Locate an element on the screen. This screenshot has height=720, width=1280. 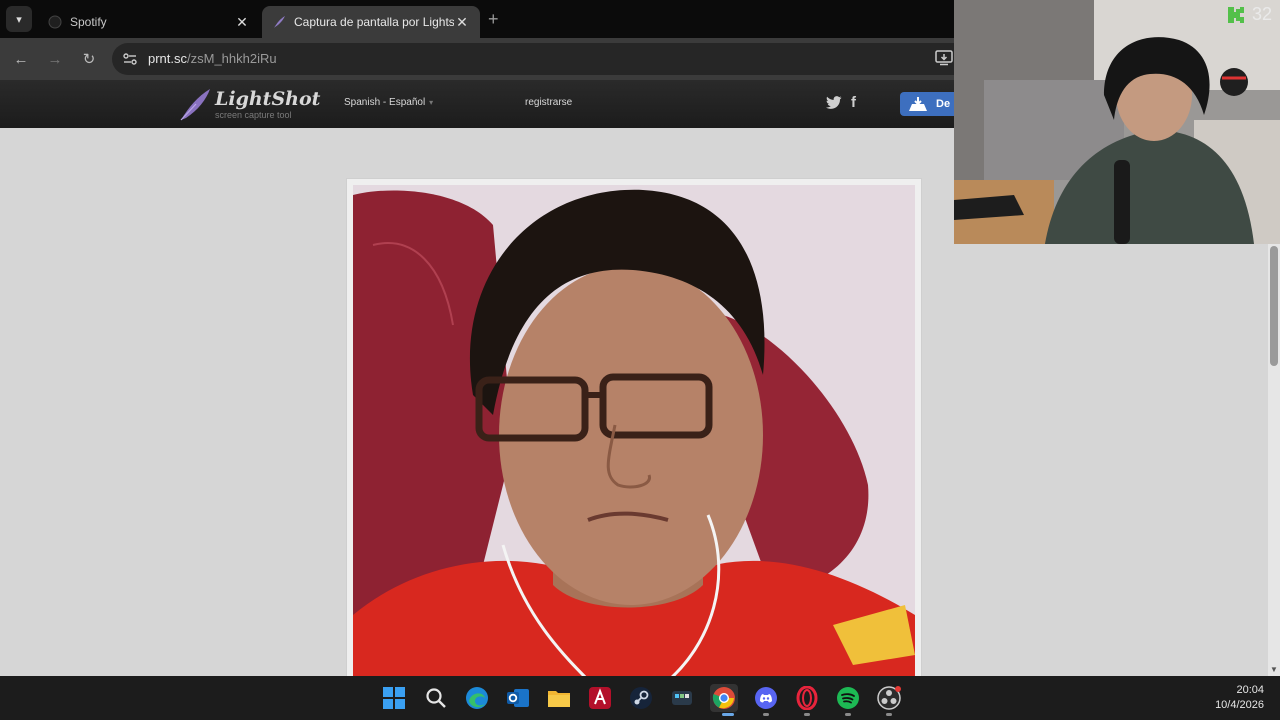
windows-start-icon is located at coordinates (394, 698).